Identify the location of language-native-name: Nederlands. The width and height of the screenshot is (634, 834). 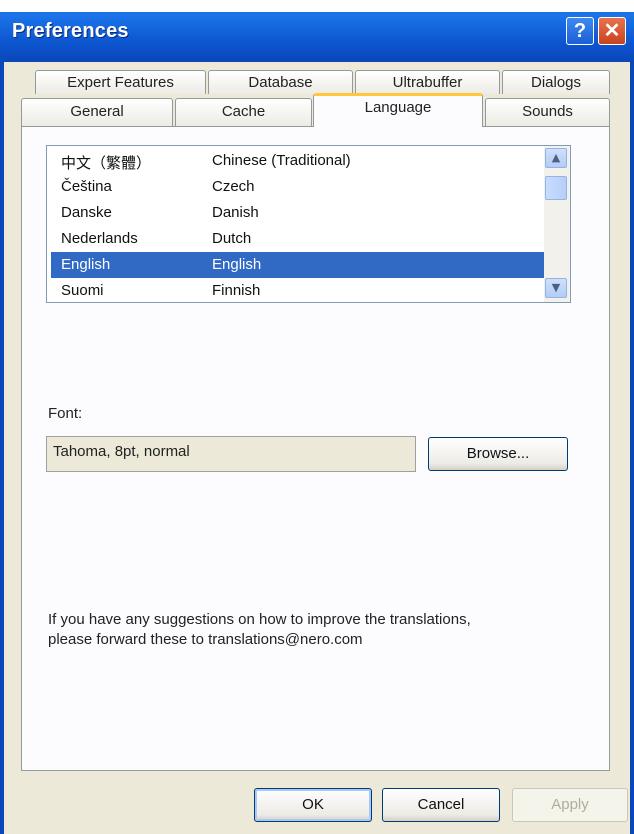
(99, 238).